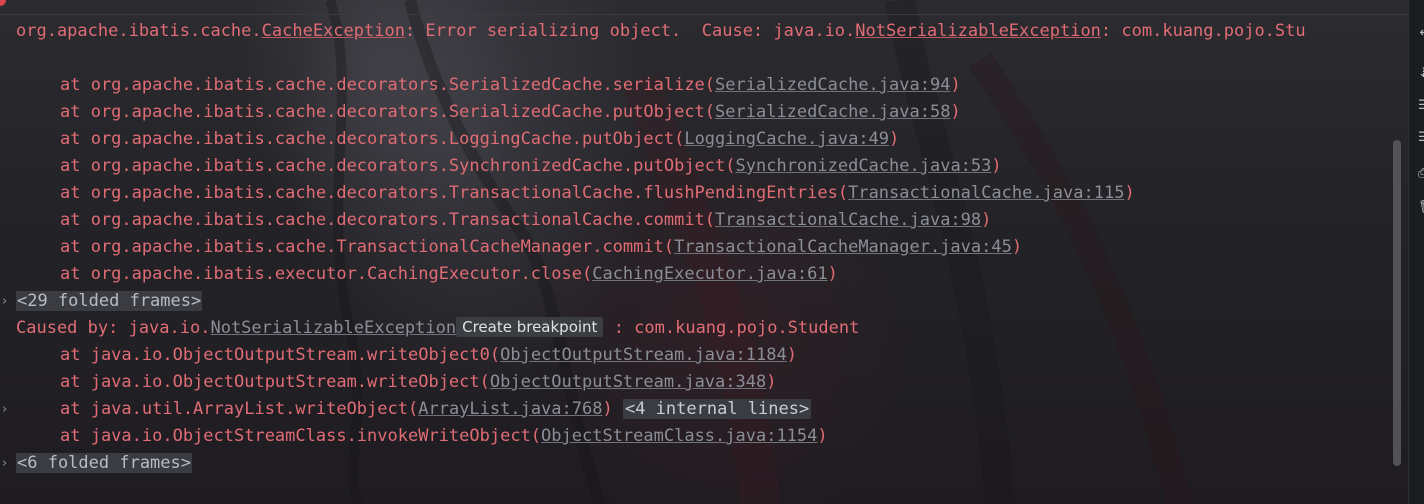 The image size is (1424, 504). I want to click on source-link: ObjectStreamClass.java:1154, so click(679, 436).